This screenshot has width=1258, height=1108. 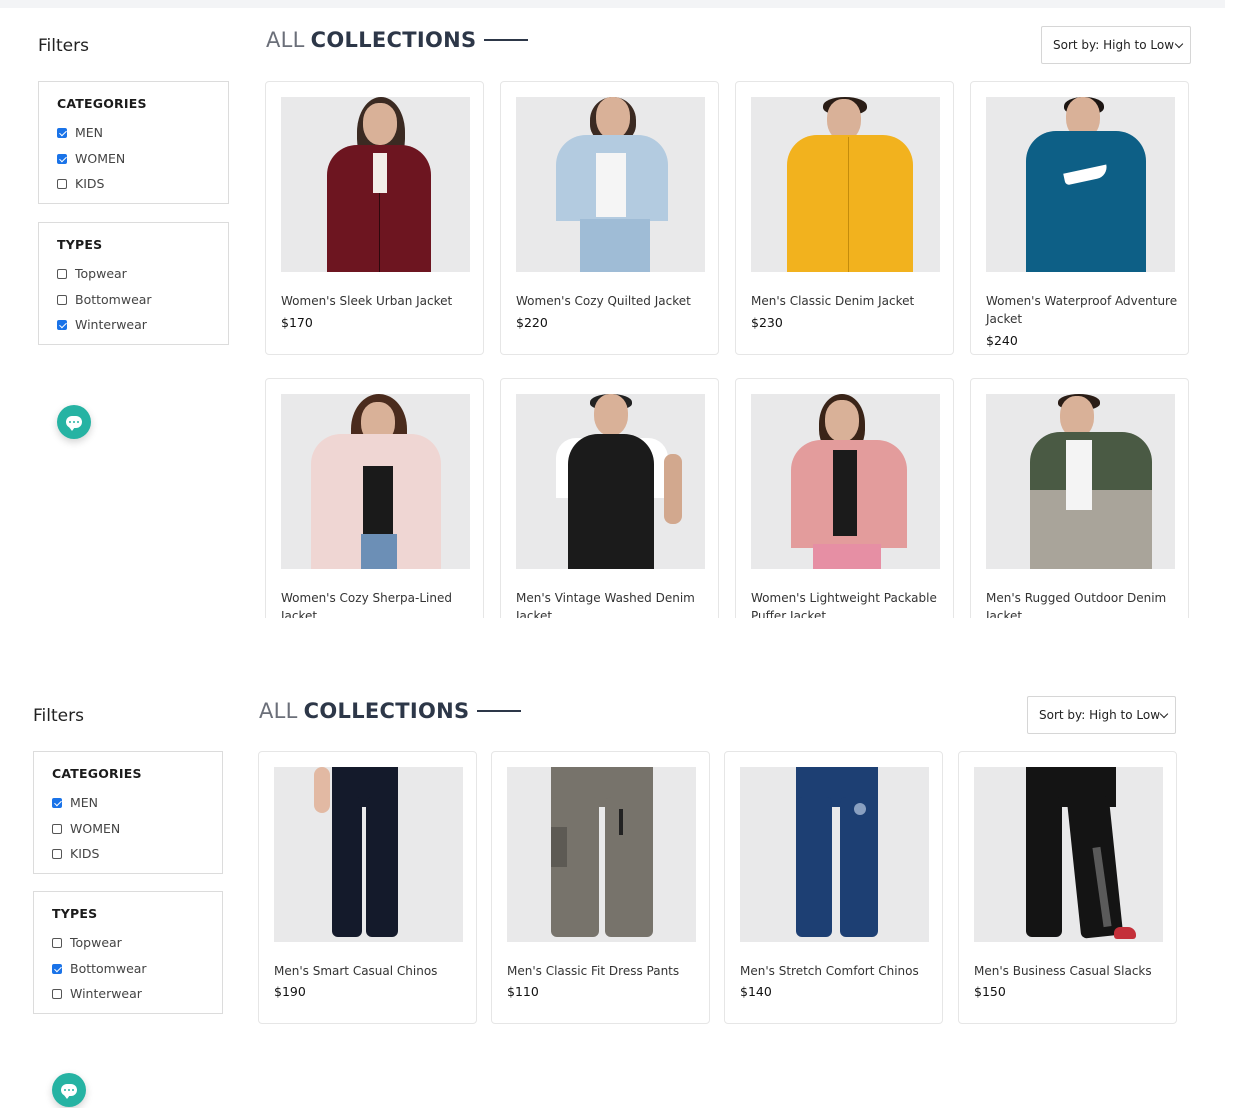 I want to click on product-card: Men's Stretch Comfort Chinos $140, so click(x=833, y=887).